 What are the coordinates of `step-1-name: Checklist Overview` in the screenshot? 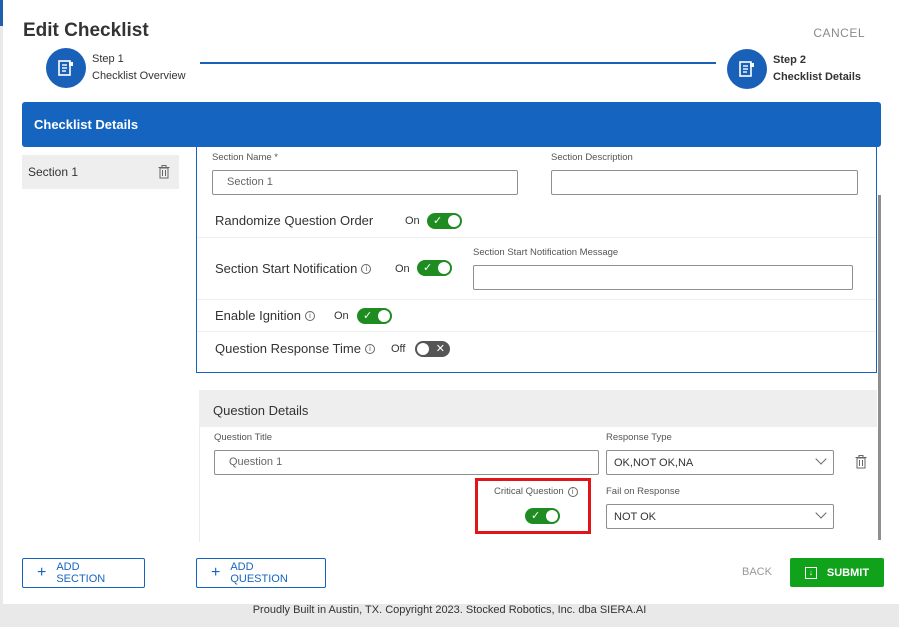 It's located at (139, 76).